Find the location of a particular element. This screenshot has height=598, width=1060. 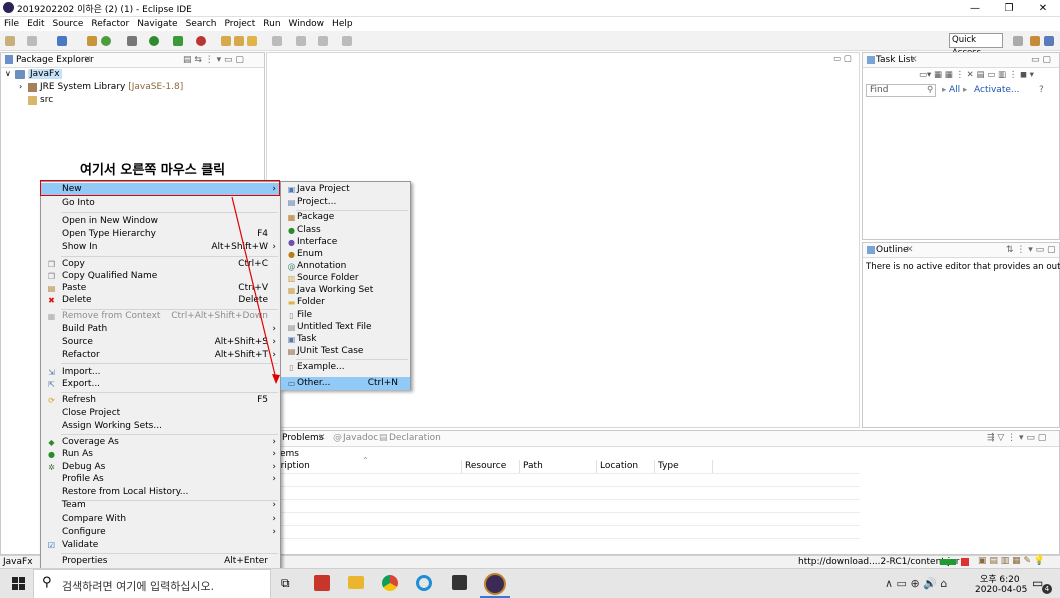

menu-edit: Edit is located at coordinates (35, 24).